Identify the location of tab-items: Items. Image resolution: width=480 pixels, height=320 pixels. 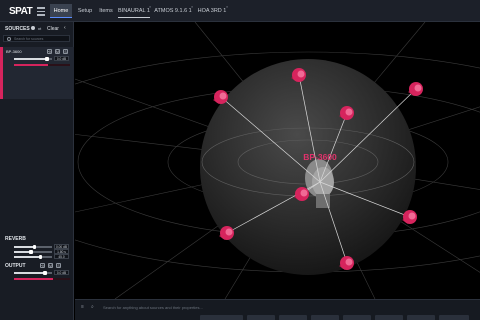
(106, 11).